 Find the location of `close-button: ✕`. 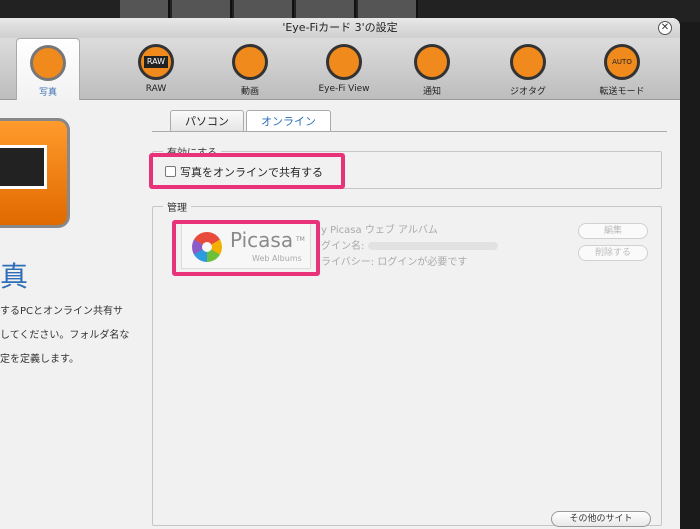

close-button: ✕ is located at coordinates (665, 28).